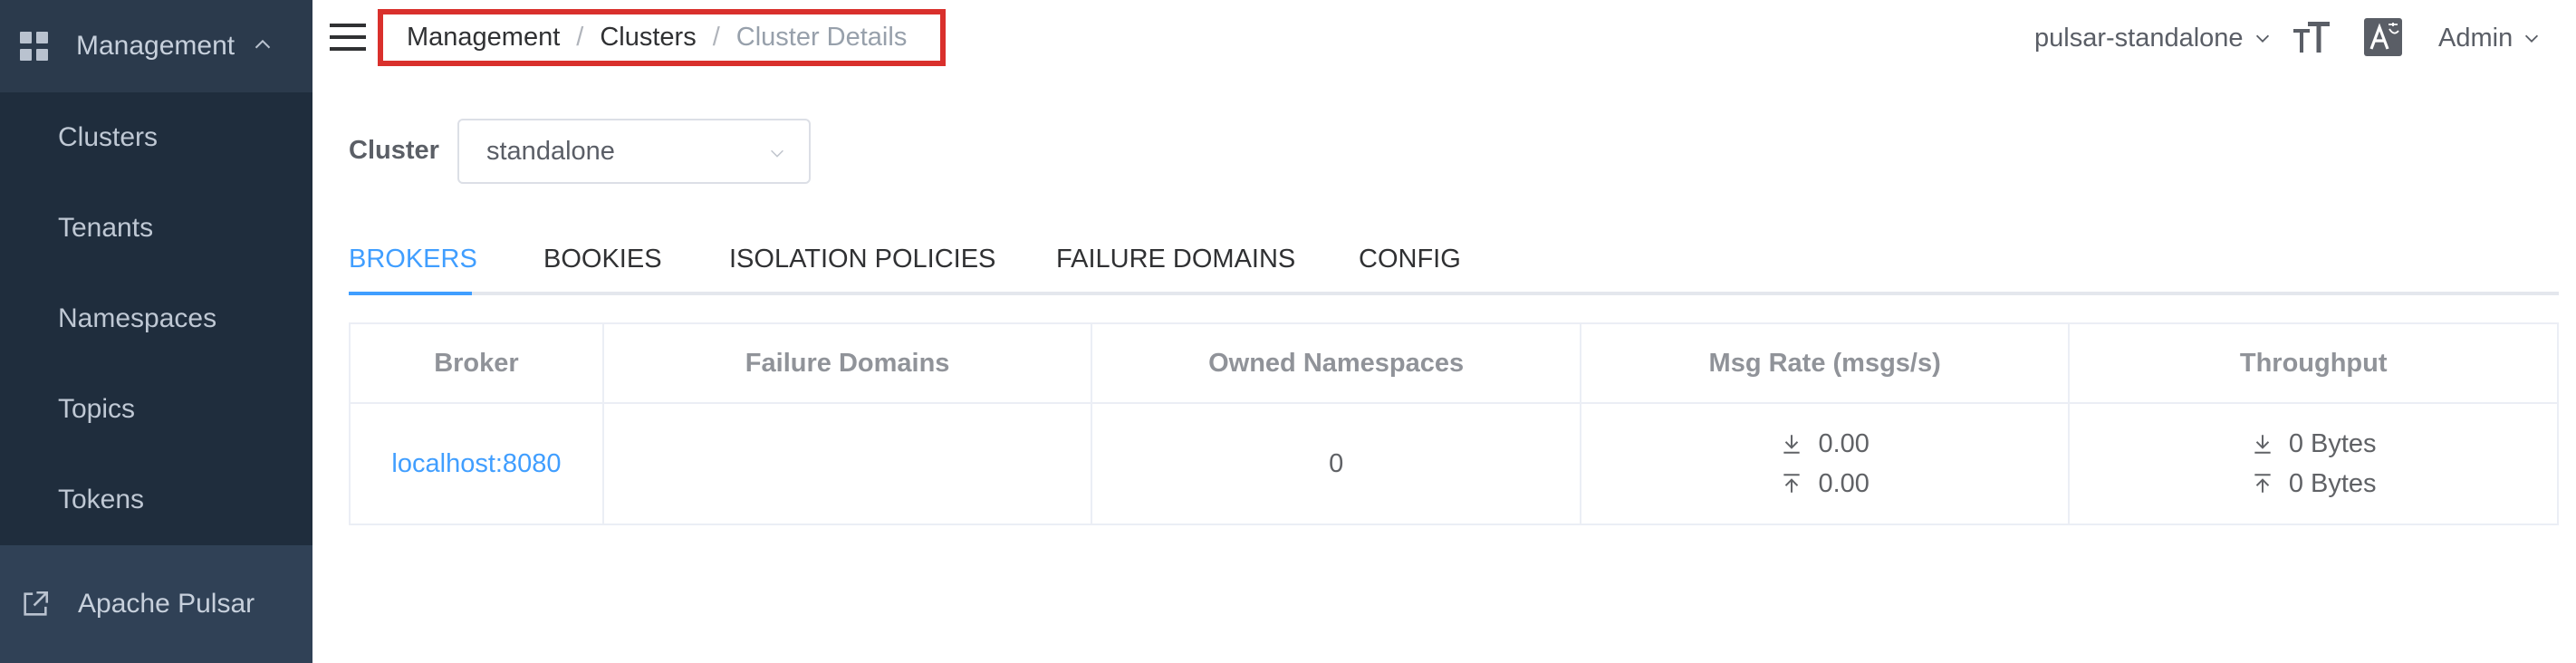 This screenshot has height=663, width=2576. I want to click on sidebar-item-label: Namespaces, so click(137, 318).